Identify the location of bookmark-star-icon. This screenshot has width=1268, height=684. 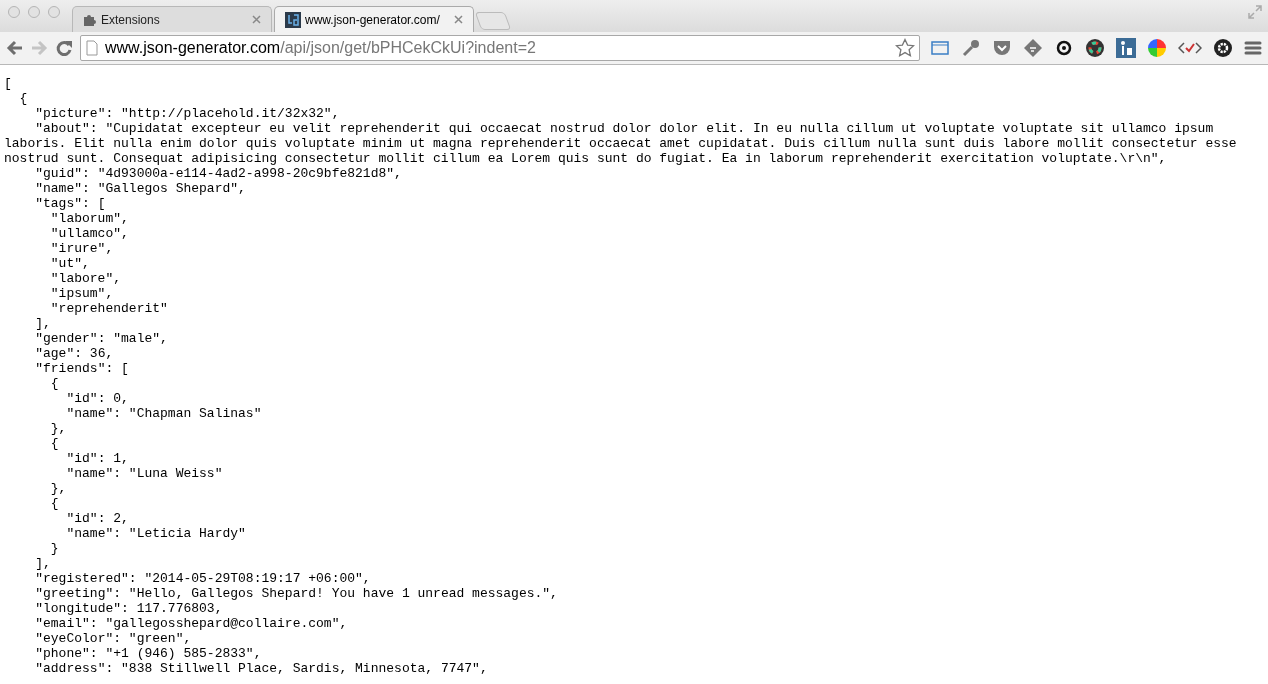
(905, 48).